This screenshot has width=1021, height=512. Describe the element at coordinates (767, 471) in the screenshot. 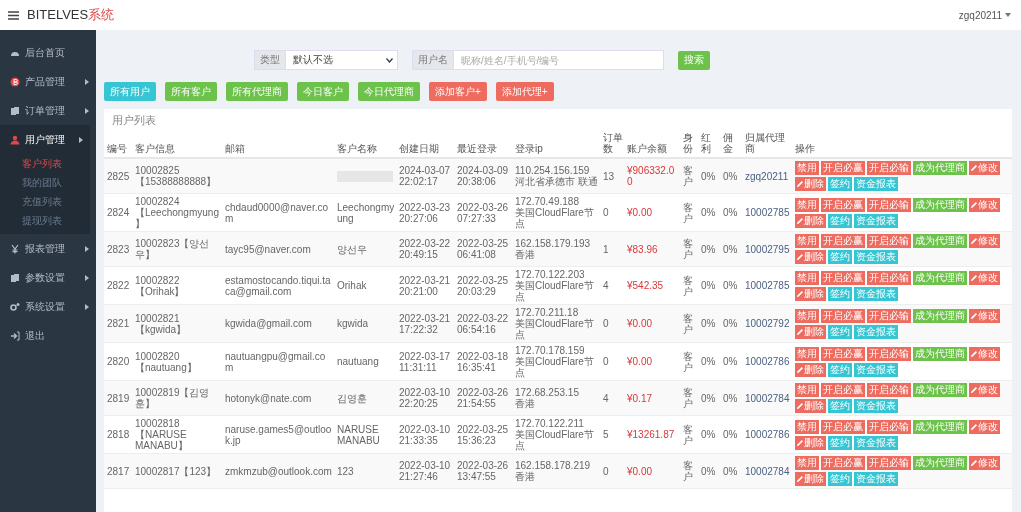

I see `agent-link: 10002784` at that location.